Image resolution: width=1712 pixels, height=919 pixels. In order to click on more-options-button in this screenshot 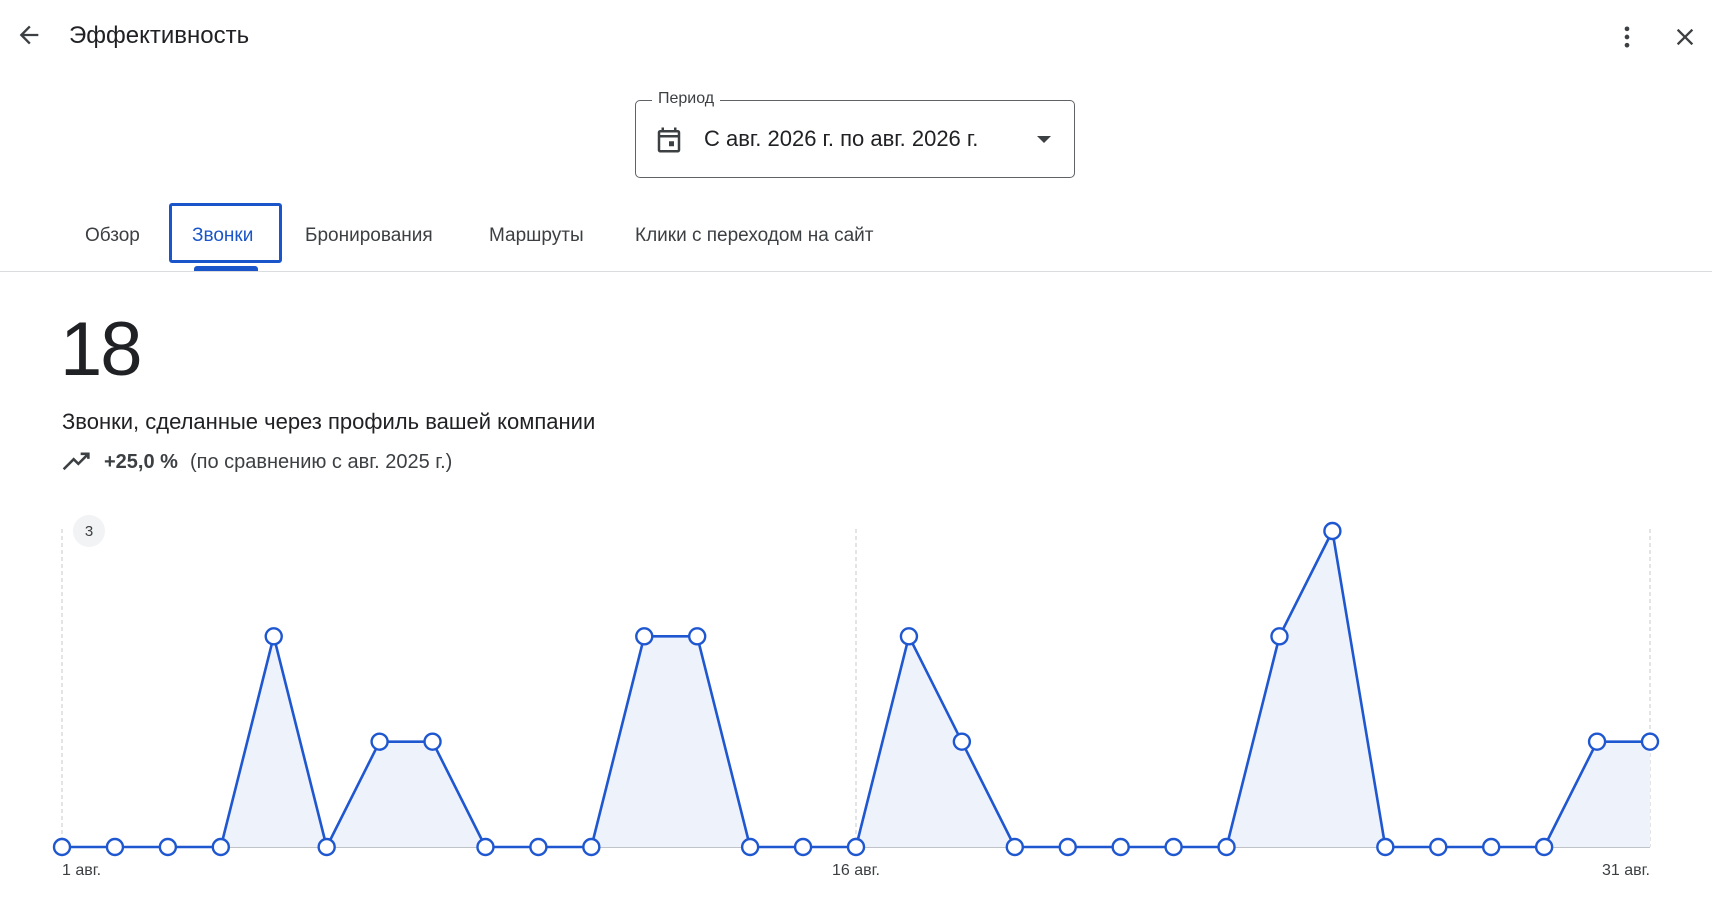, I will do `click(1627, 37)`.